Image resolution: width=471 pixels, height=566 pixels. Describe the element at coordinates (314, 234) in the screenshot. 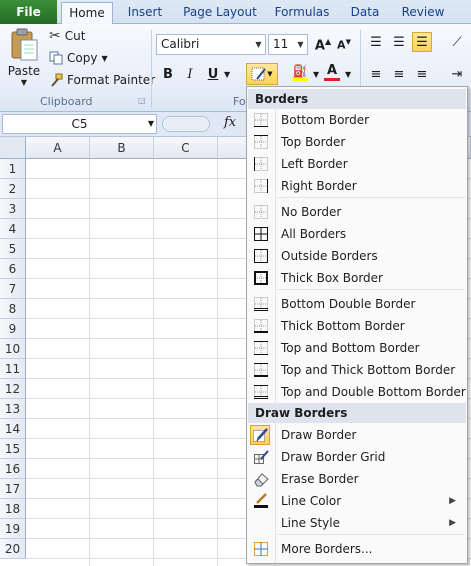

I see `menu-item-label: All Borders` at that location.